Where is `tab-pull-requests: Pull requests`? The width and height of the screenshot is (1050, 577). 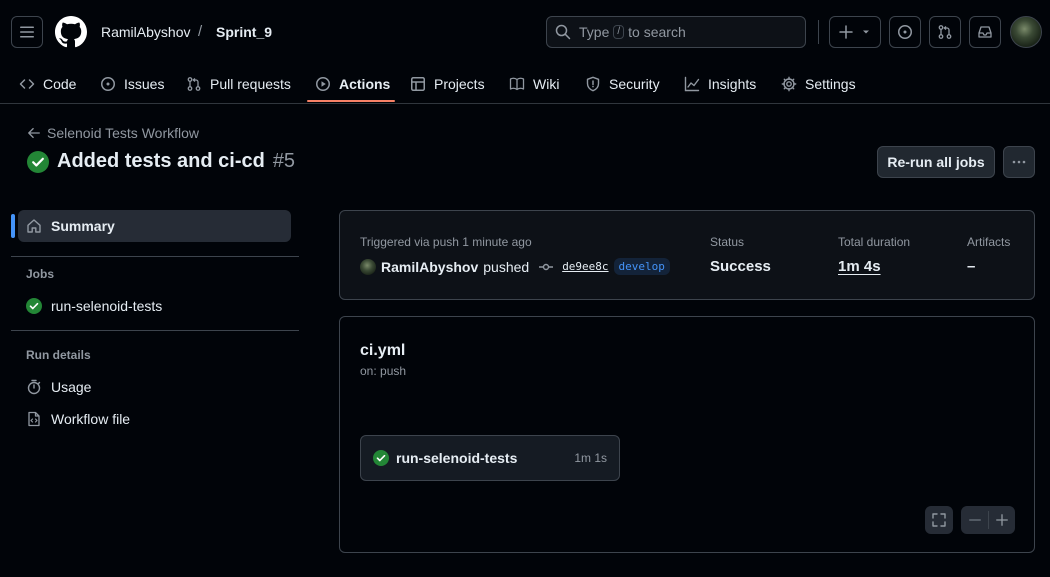 tab-pull-requests: Pull requests is located at coordinates (238, 83).